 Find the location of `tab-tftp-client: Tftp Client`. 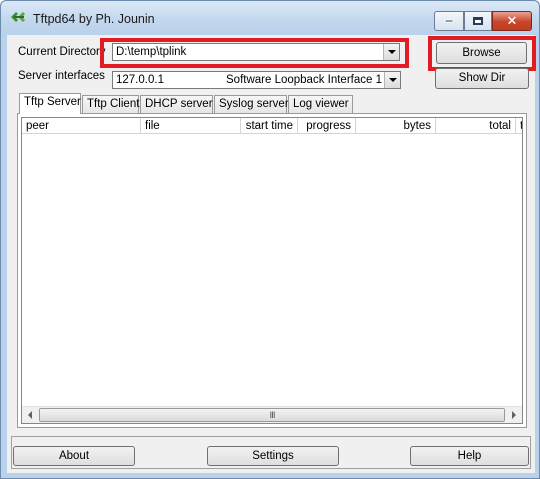

tab-tftp-client: Tftp Client is located at coordinates (110, 104).